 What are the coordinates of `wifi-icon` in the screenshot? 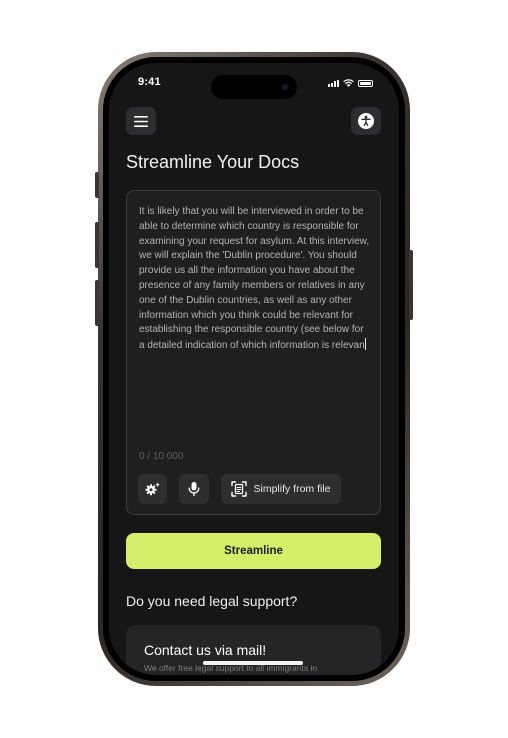 It's located at (348, 83).